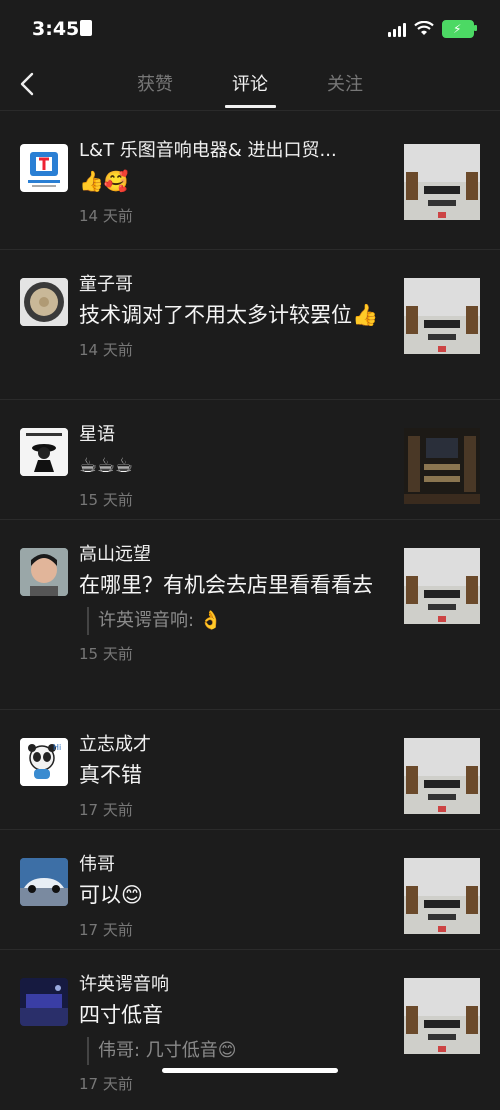 The image size is (500, 1110). What do you see at coordinates (106, 1084) in the screenshot?
I see `comment-time: 17 天前` at bounding box center [106, 1084].